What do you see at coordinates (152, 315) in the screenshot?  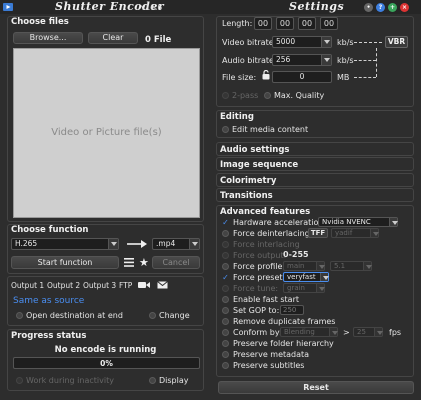 I see `change-checkbox` at bounding box center [152, 315].